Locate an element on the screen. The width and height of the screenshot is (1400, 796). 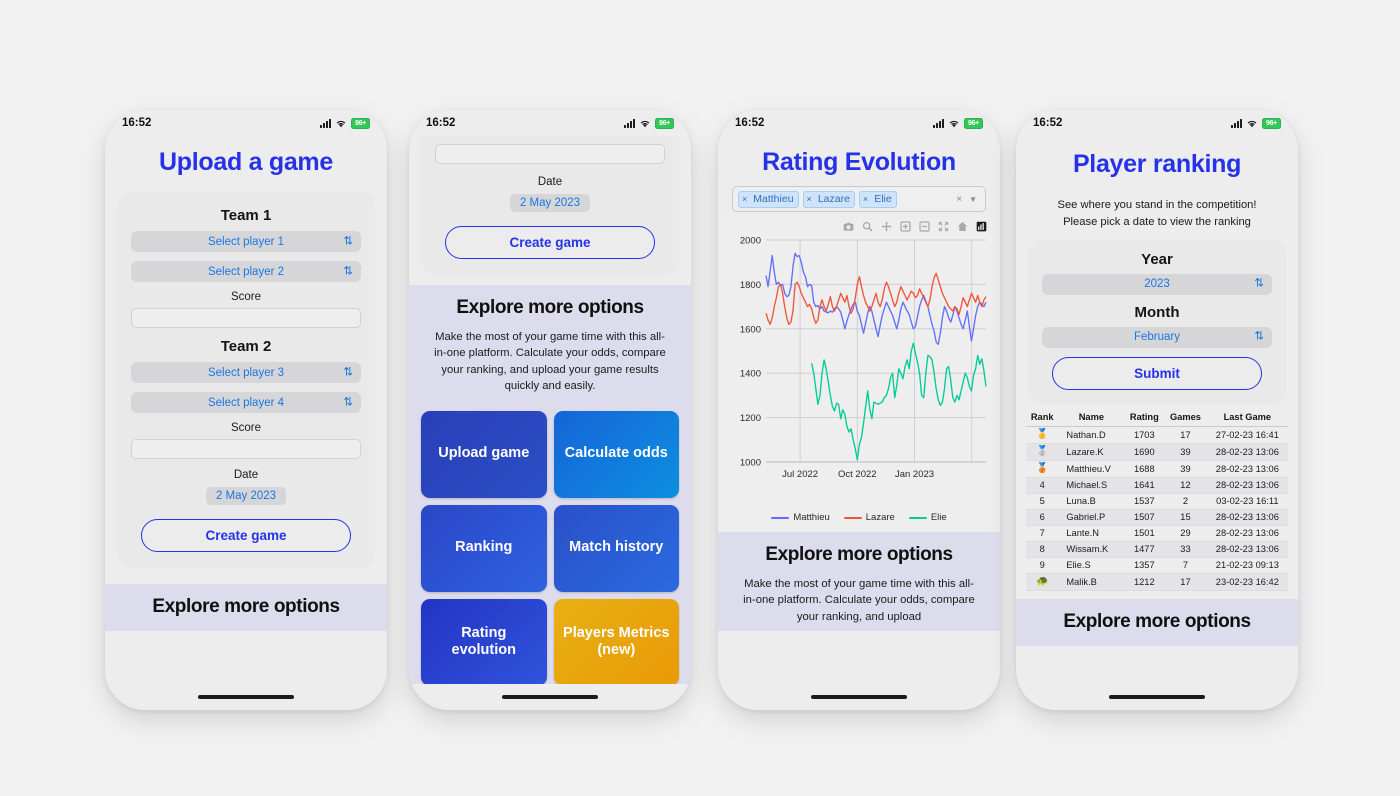
bronze-medal-icon: 🥉 is located at coordinates (1042, 469).